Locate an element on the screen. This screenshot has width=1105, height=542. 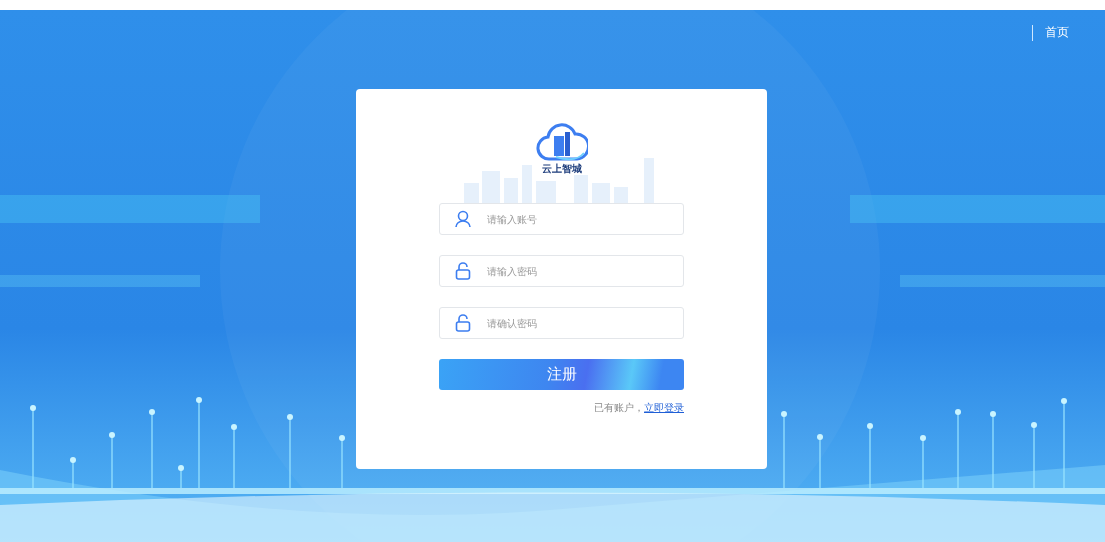
login-link: 立即登录 is located at coordinates (664, 408).